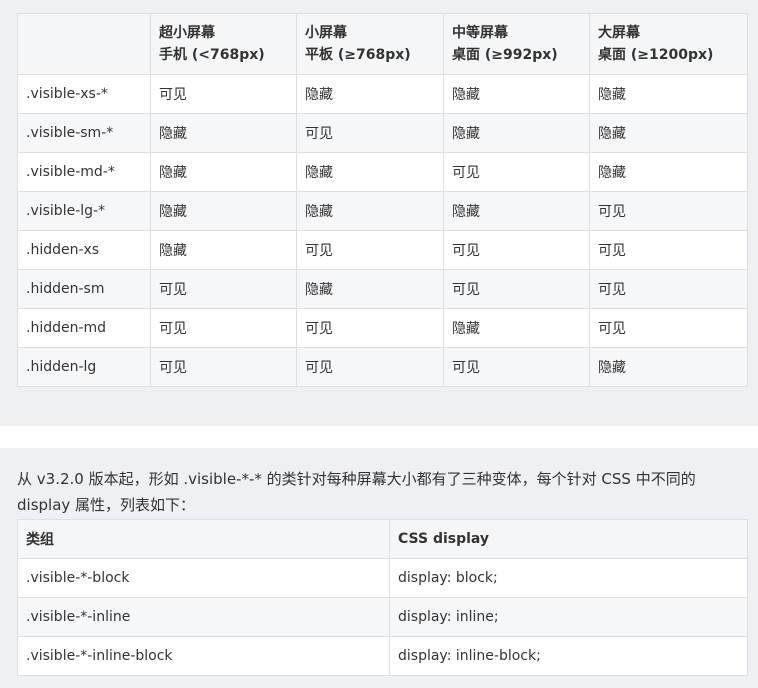 This screenshot has height=688, width=758. I want to click on class-group-cell: .visible-*-inline, so click(203, 617).